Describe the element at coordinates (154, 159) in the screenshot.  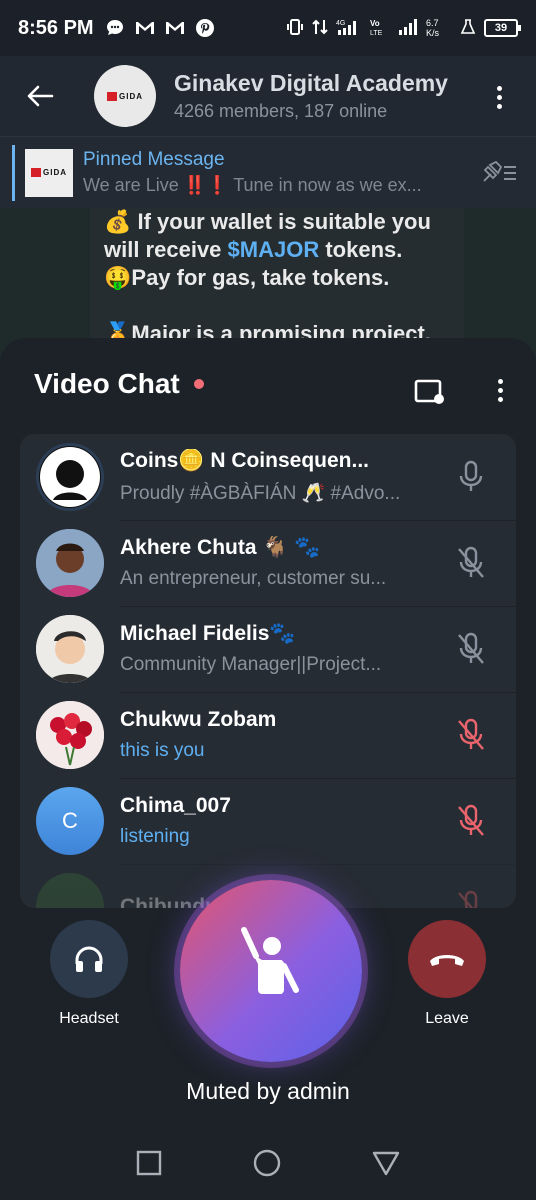
I see `pinned-title: Pinned Message` at that location.